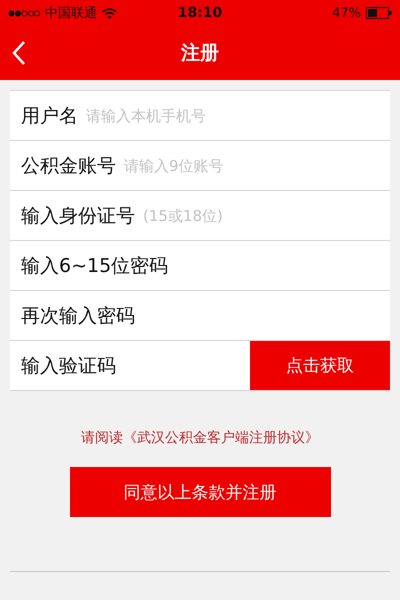 Image resolution: width=400 pixels, height=600 pixels. Describe the element at coordinates (71, 13) in the screenshot. I see `carrier-name: 中国联通` at that location.